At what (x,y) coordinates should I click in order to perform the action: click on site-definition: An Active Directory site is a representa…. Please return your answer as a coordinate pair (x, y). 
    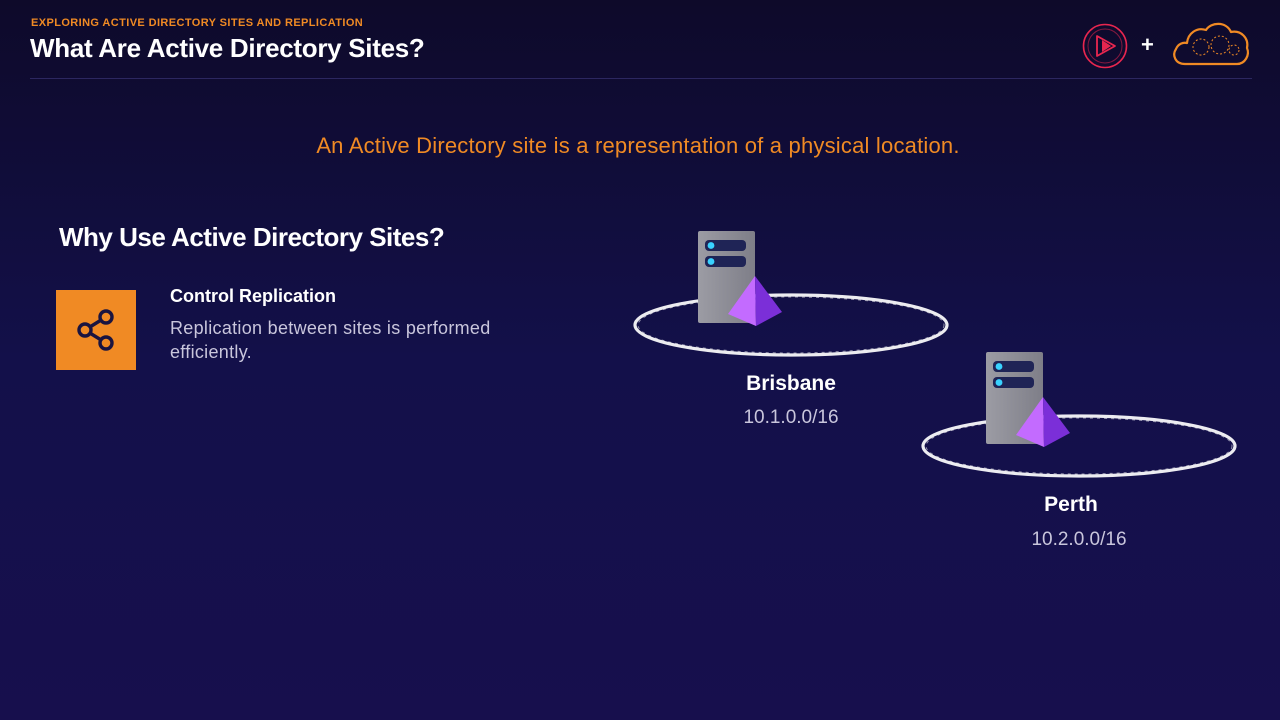
    Looking at the image, I should click on (638, 145).